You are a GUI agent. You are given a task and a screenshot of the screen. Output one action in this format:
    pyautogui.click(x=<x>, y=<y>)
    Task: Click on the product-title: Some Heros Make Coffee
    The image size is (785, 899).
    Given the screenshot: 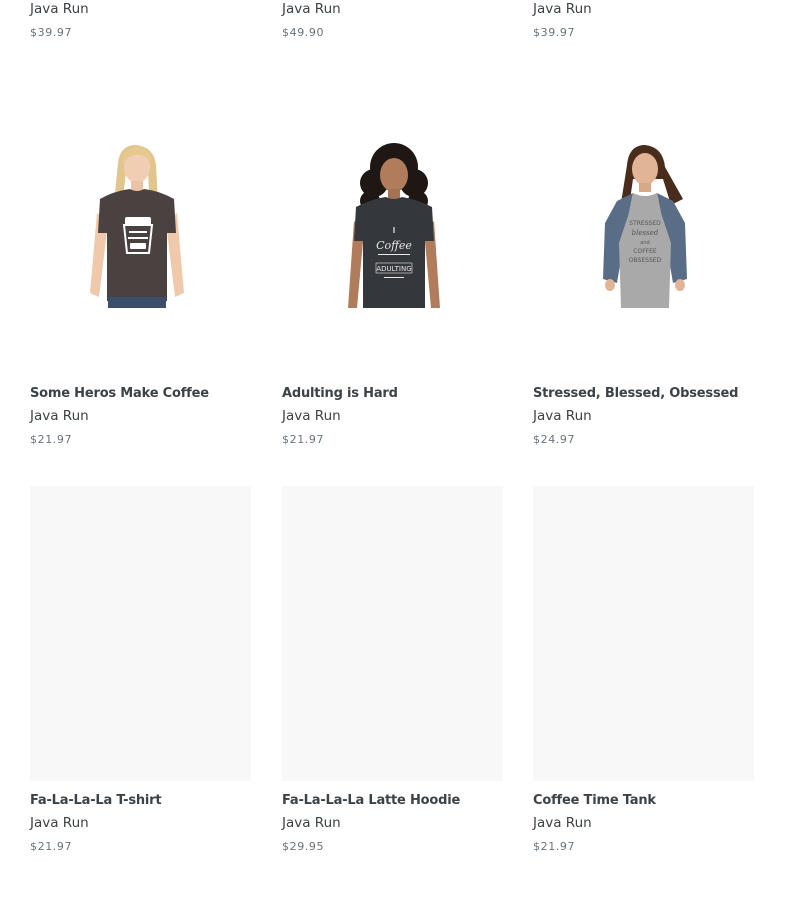 What is the action you would take?
    pyautogui.click(x=140, y=394)
    